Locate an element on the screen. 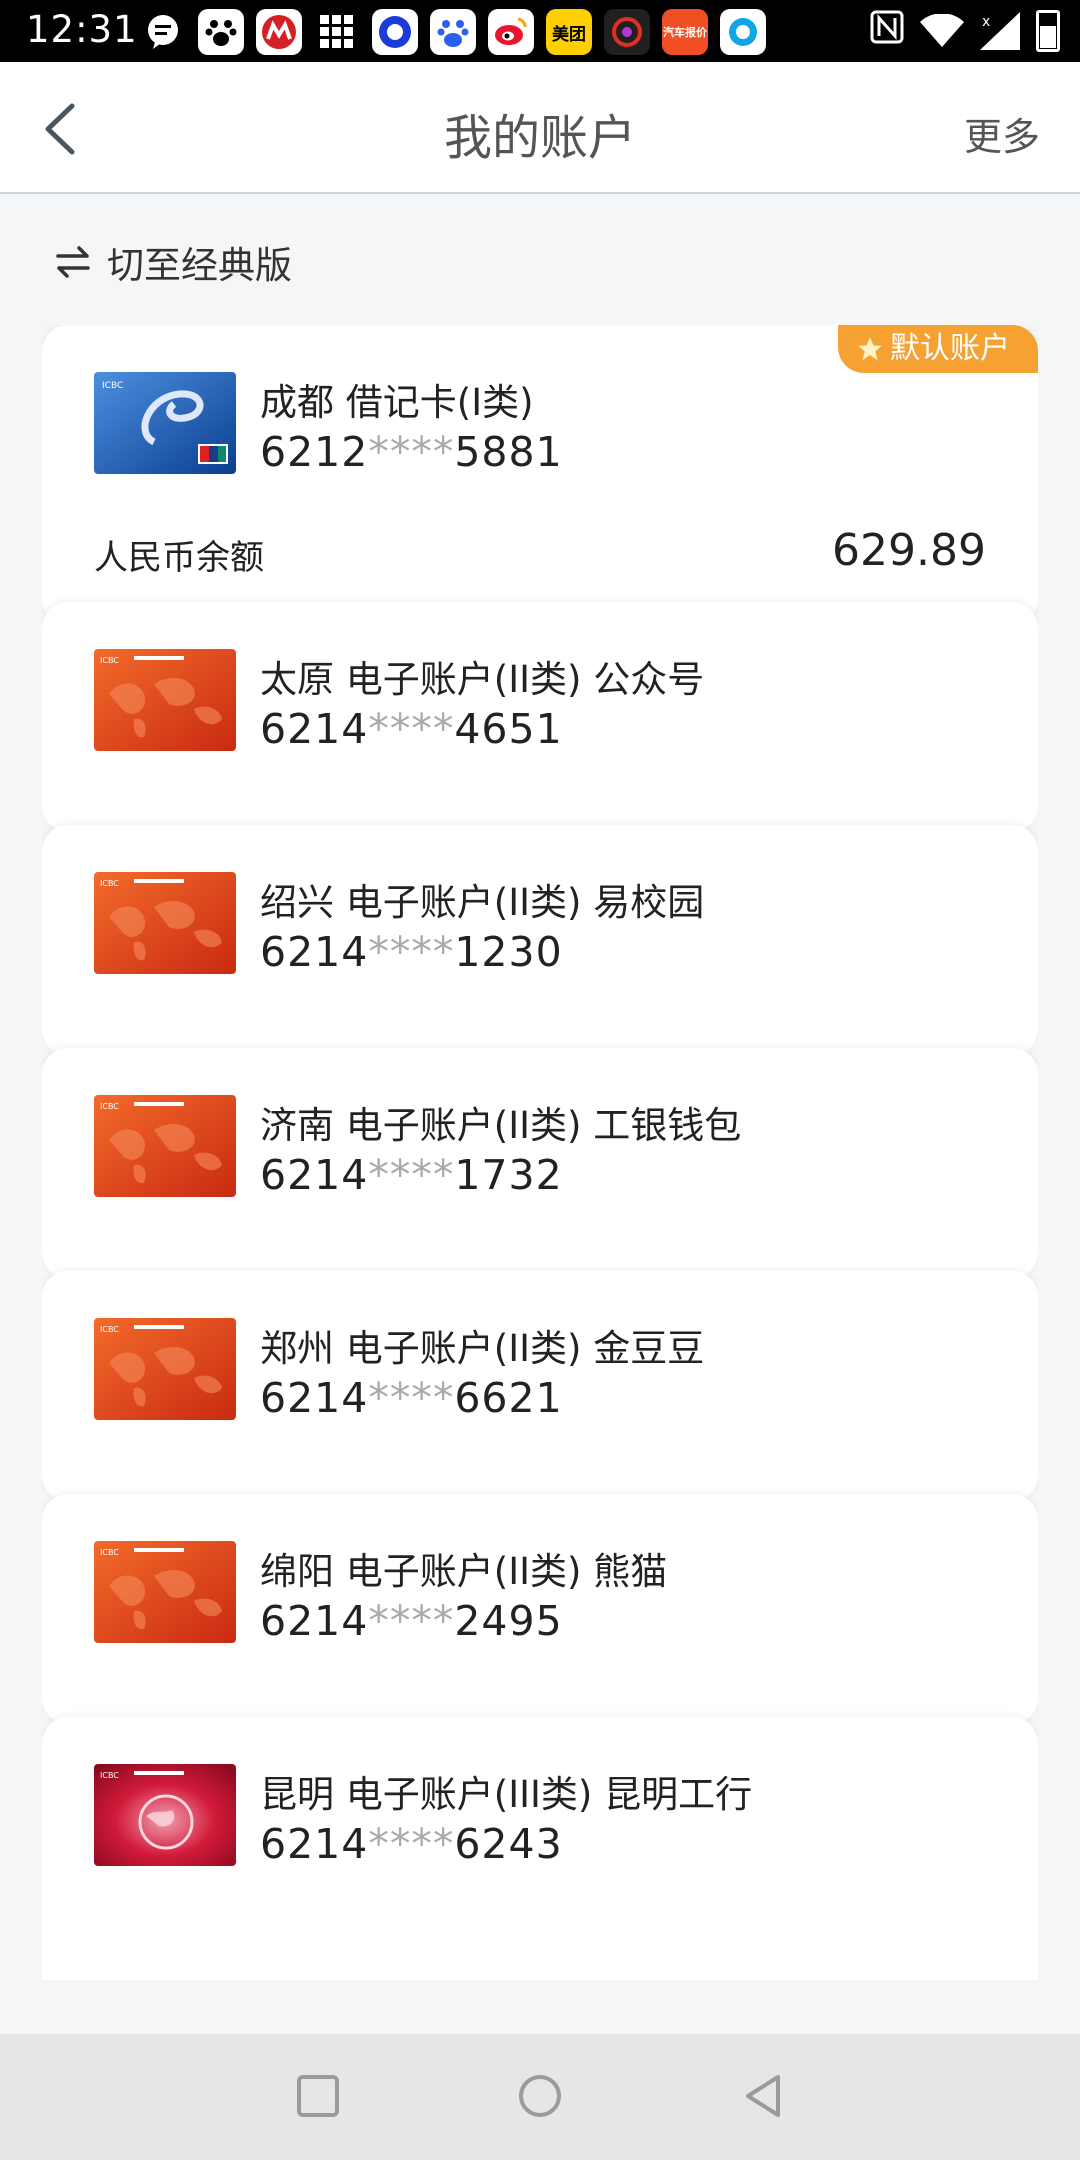 The image size is (1080, 2160). page-title: 我的账户 is located at coordinates (539, 138).